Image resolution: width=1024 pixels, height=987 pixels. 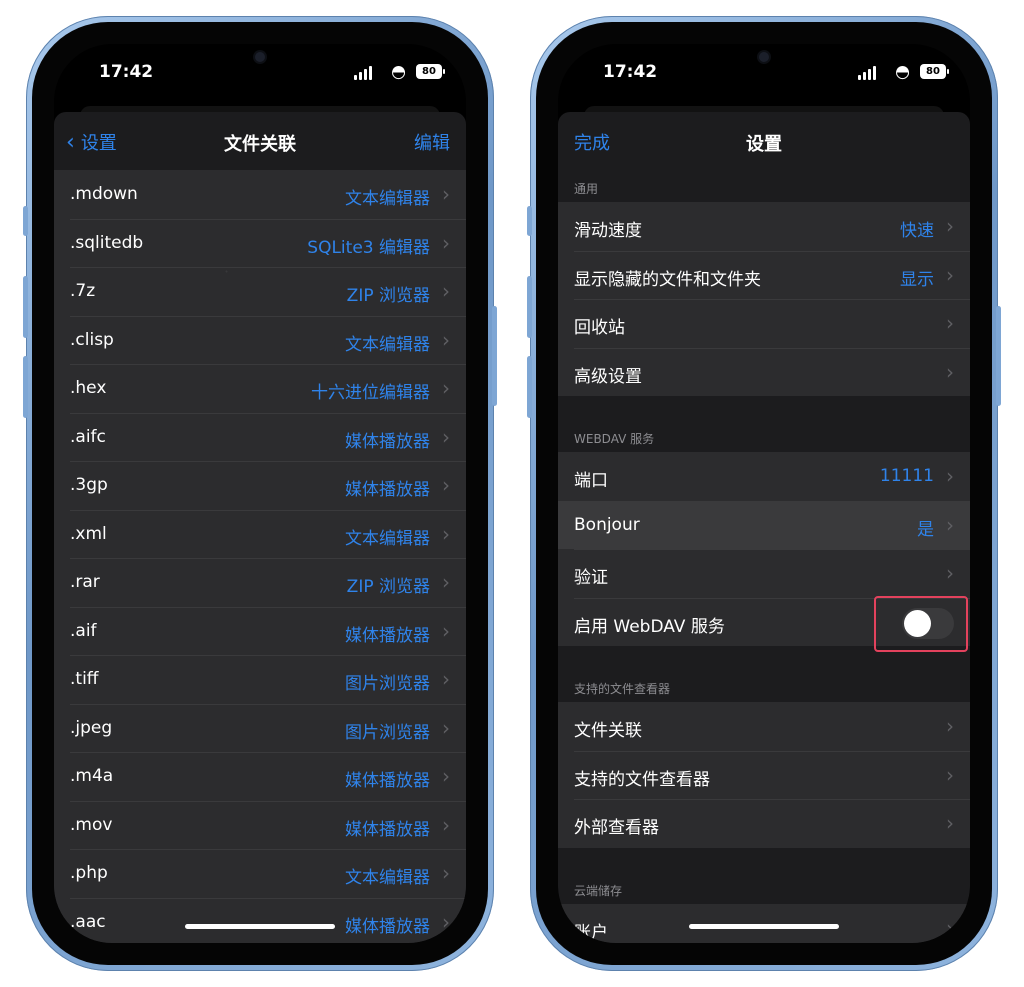 What do you see at coordinates (260, 194) in the screenshot?
I see `file-association-row: .mdown 文本编辑器 ›` at bounding box center [260, 194].